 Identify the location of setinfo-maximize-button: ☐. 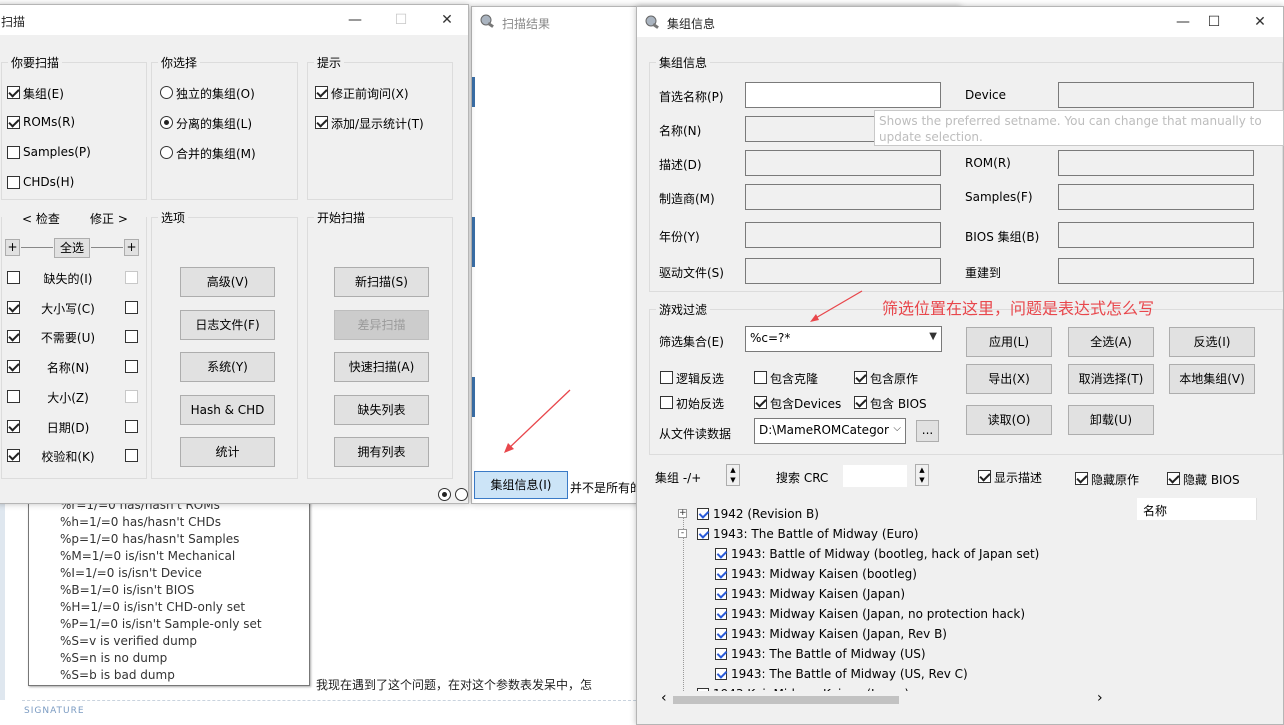
(1214, 22).